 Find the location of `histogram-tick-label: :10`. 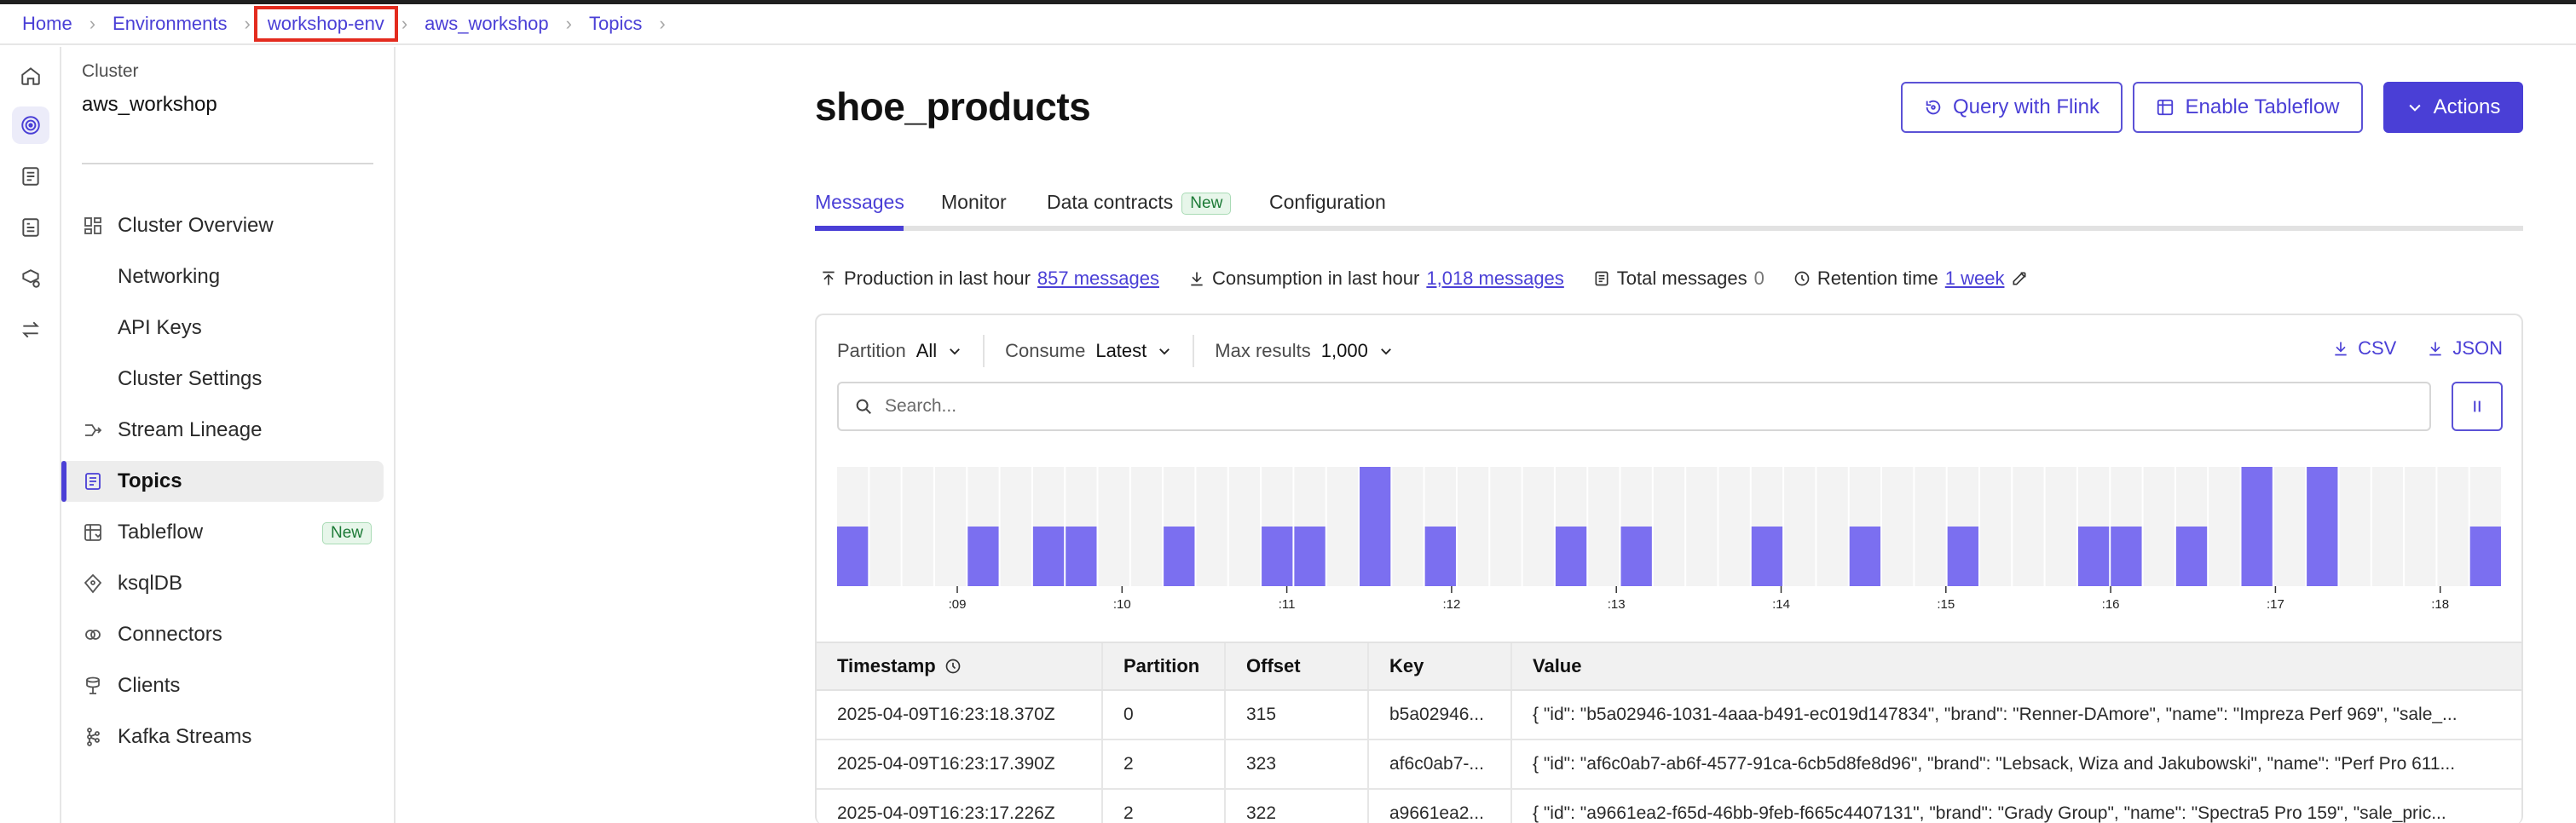

histogram-tick-label: :10 is located at coordinates (1122, 604).